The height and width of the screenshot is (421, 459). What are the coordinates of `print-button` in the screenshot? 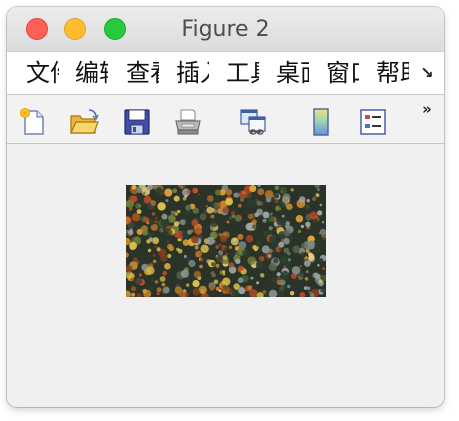 It's located at (188, 122).